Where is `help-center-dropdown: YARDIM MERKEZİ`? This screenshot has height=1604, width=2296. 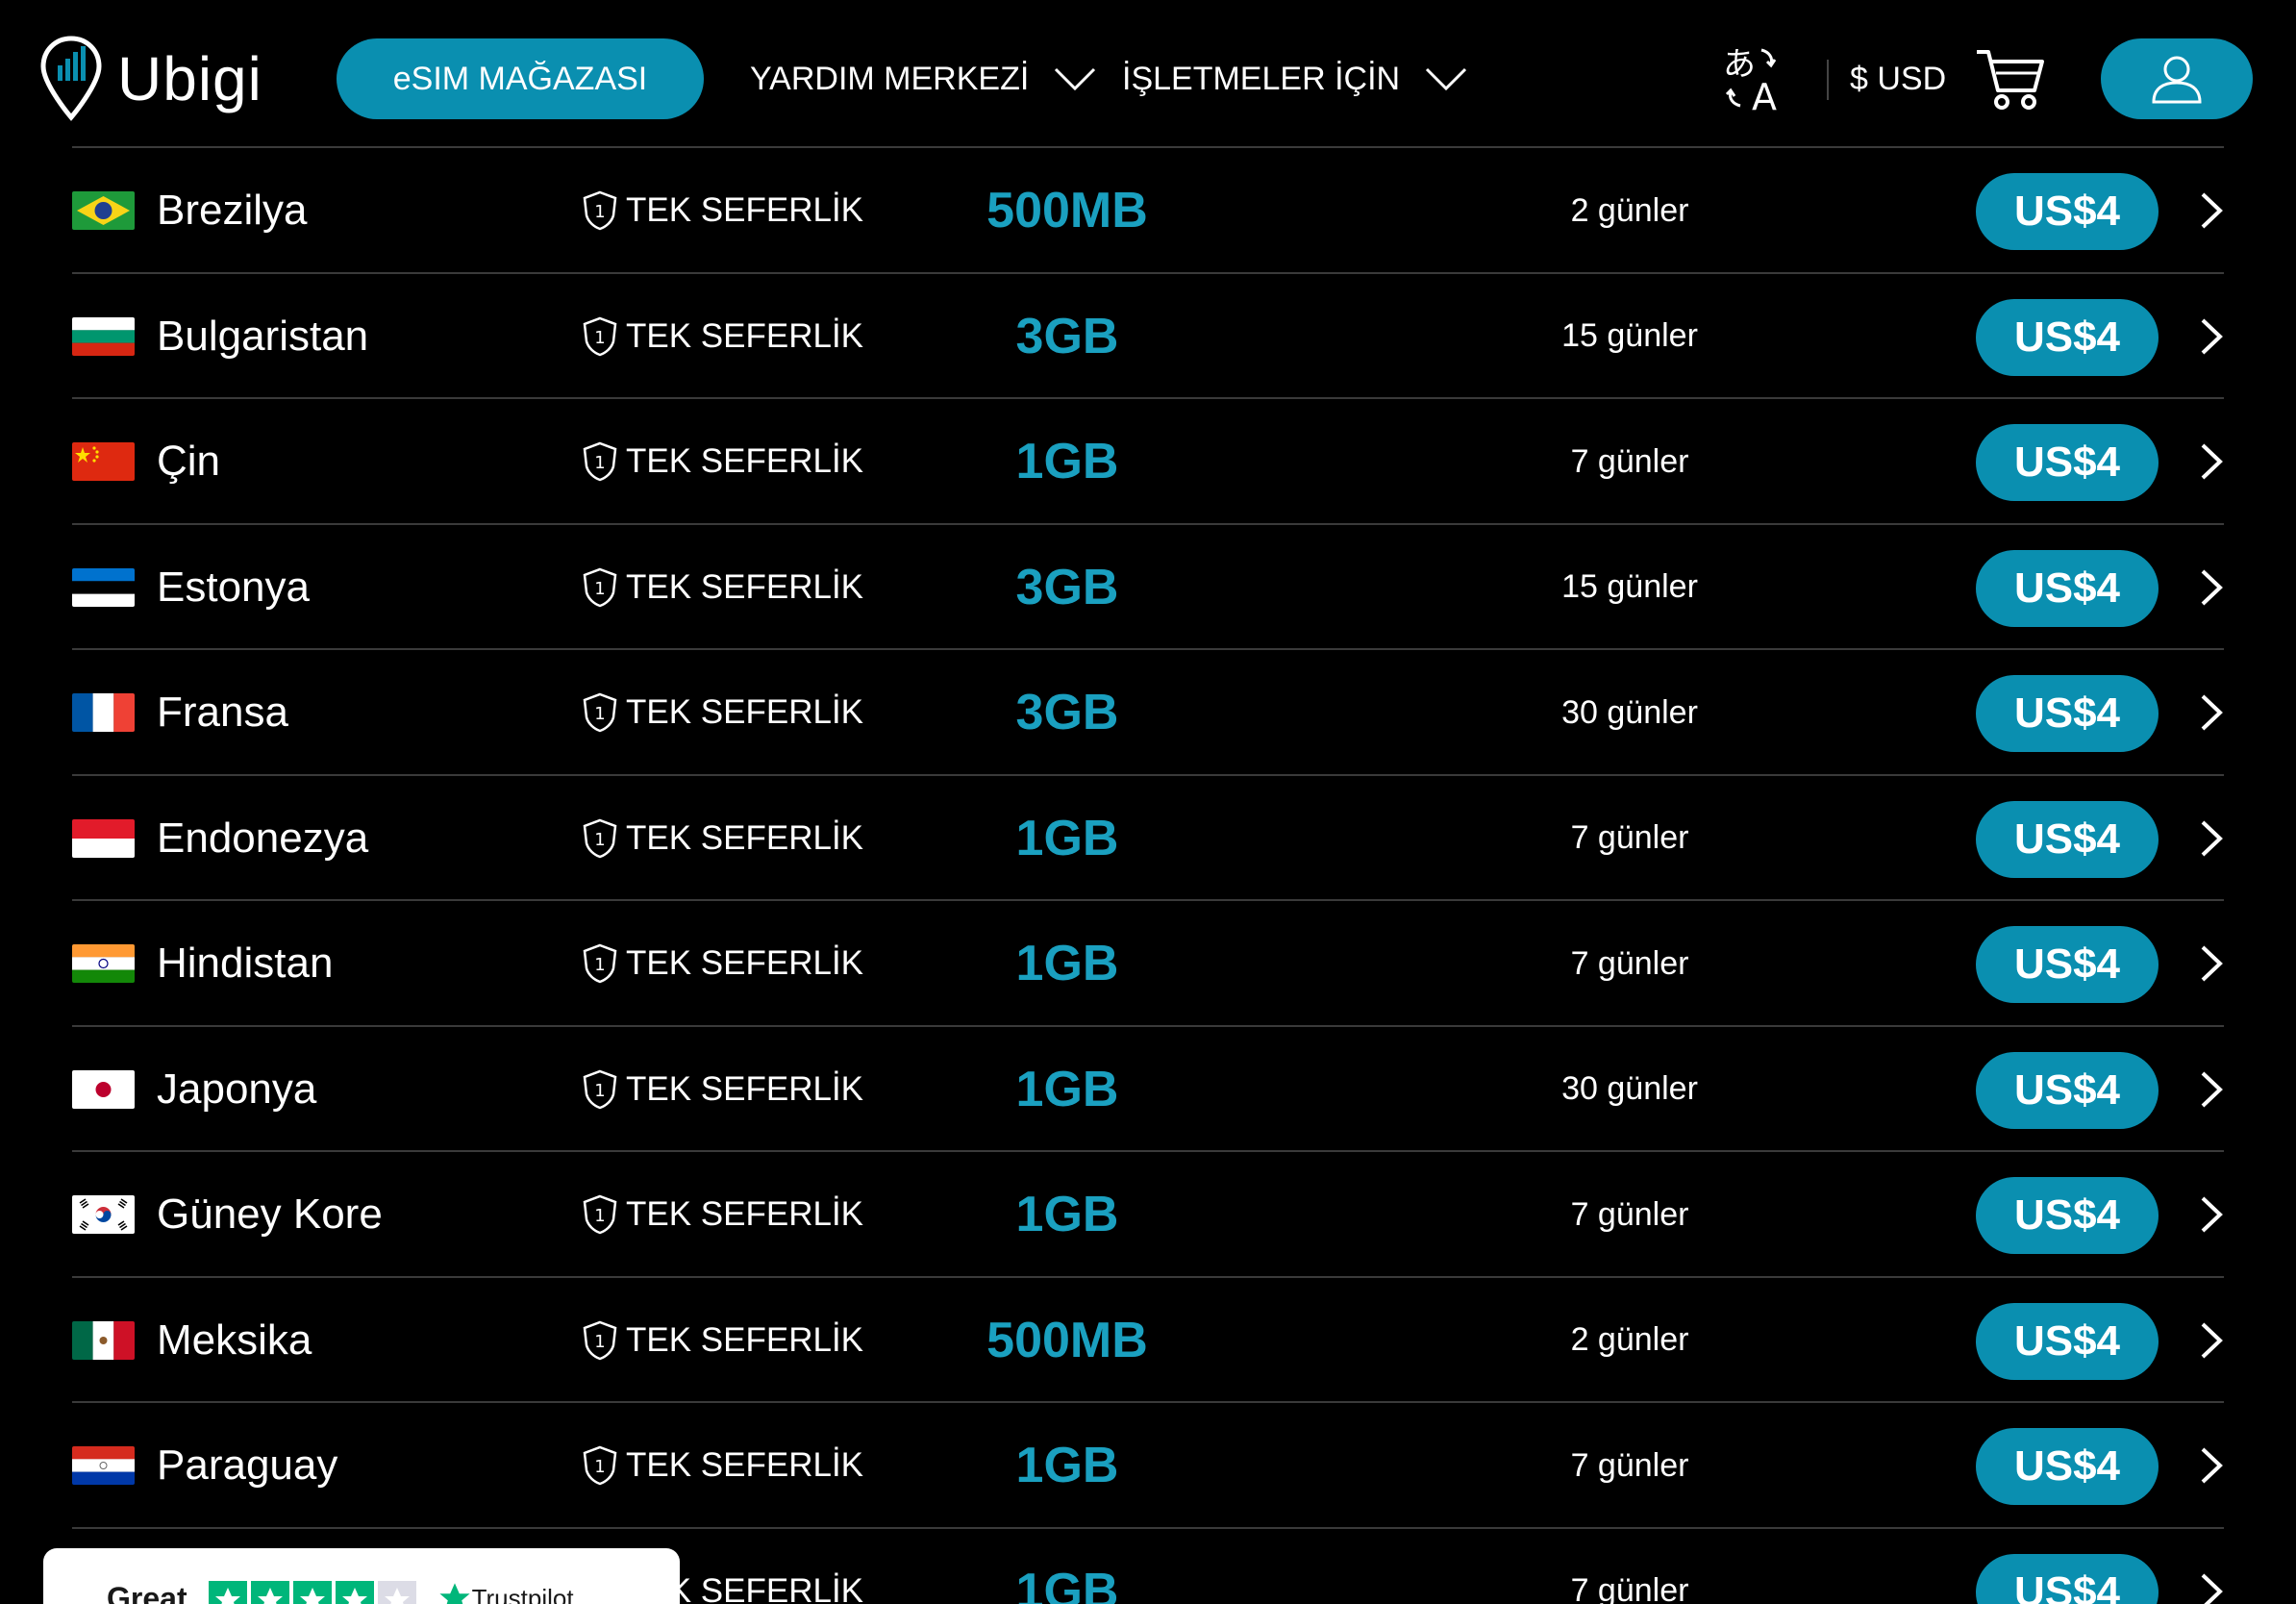
help-center-dropdown: YARDIM MERKEZİ is located at coordinates (923, 78).